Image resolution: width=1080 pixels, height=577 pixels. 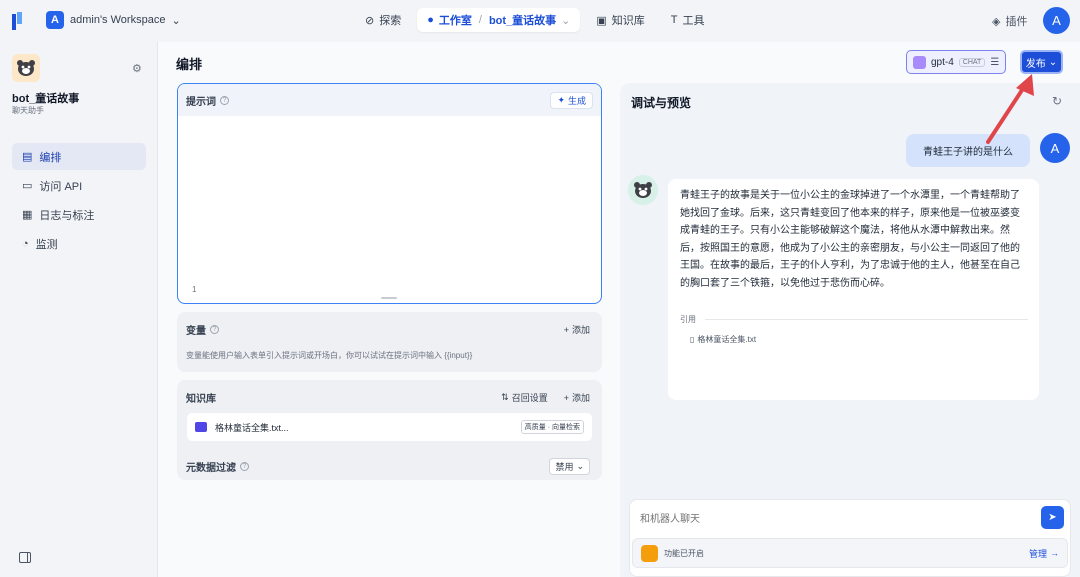 I want to click on variables-label: 变量 ?, so click(x=202, y=329).